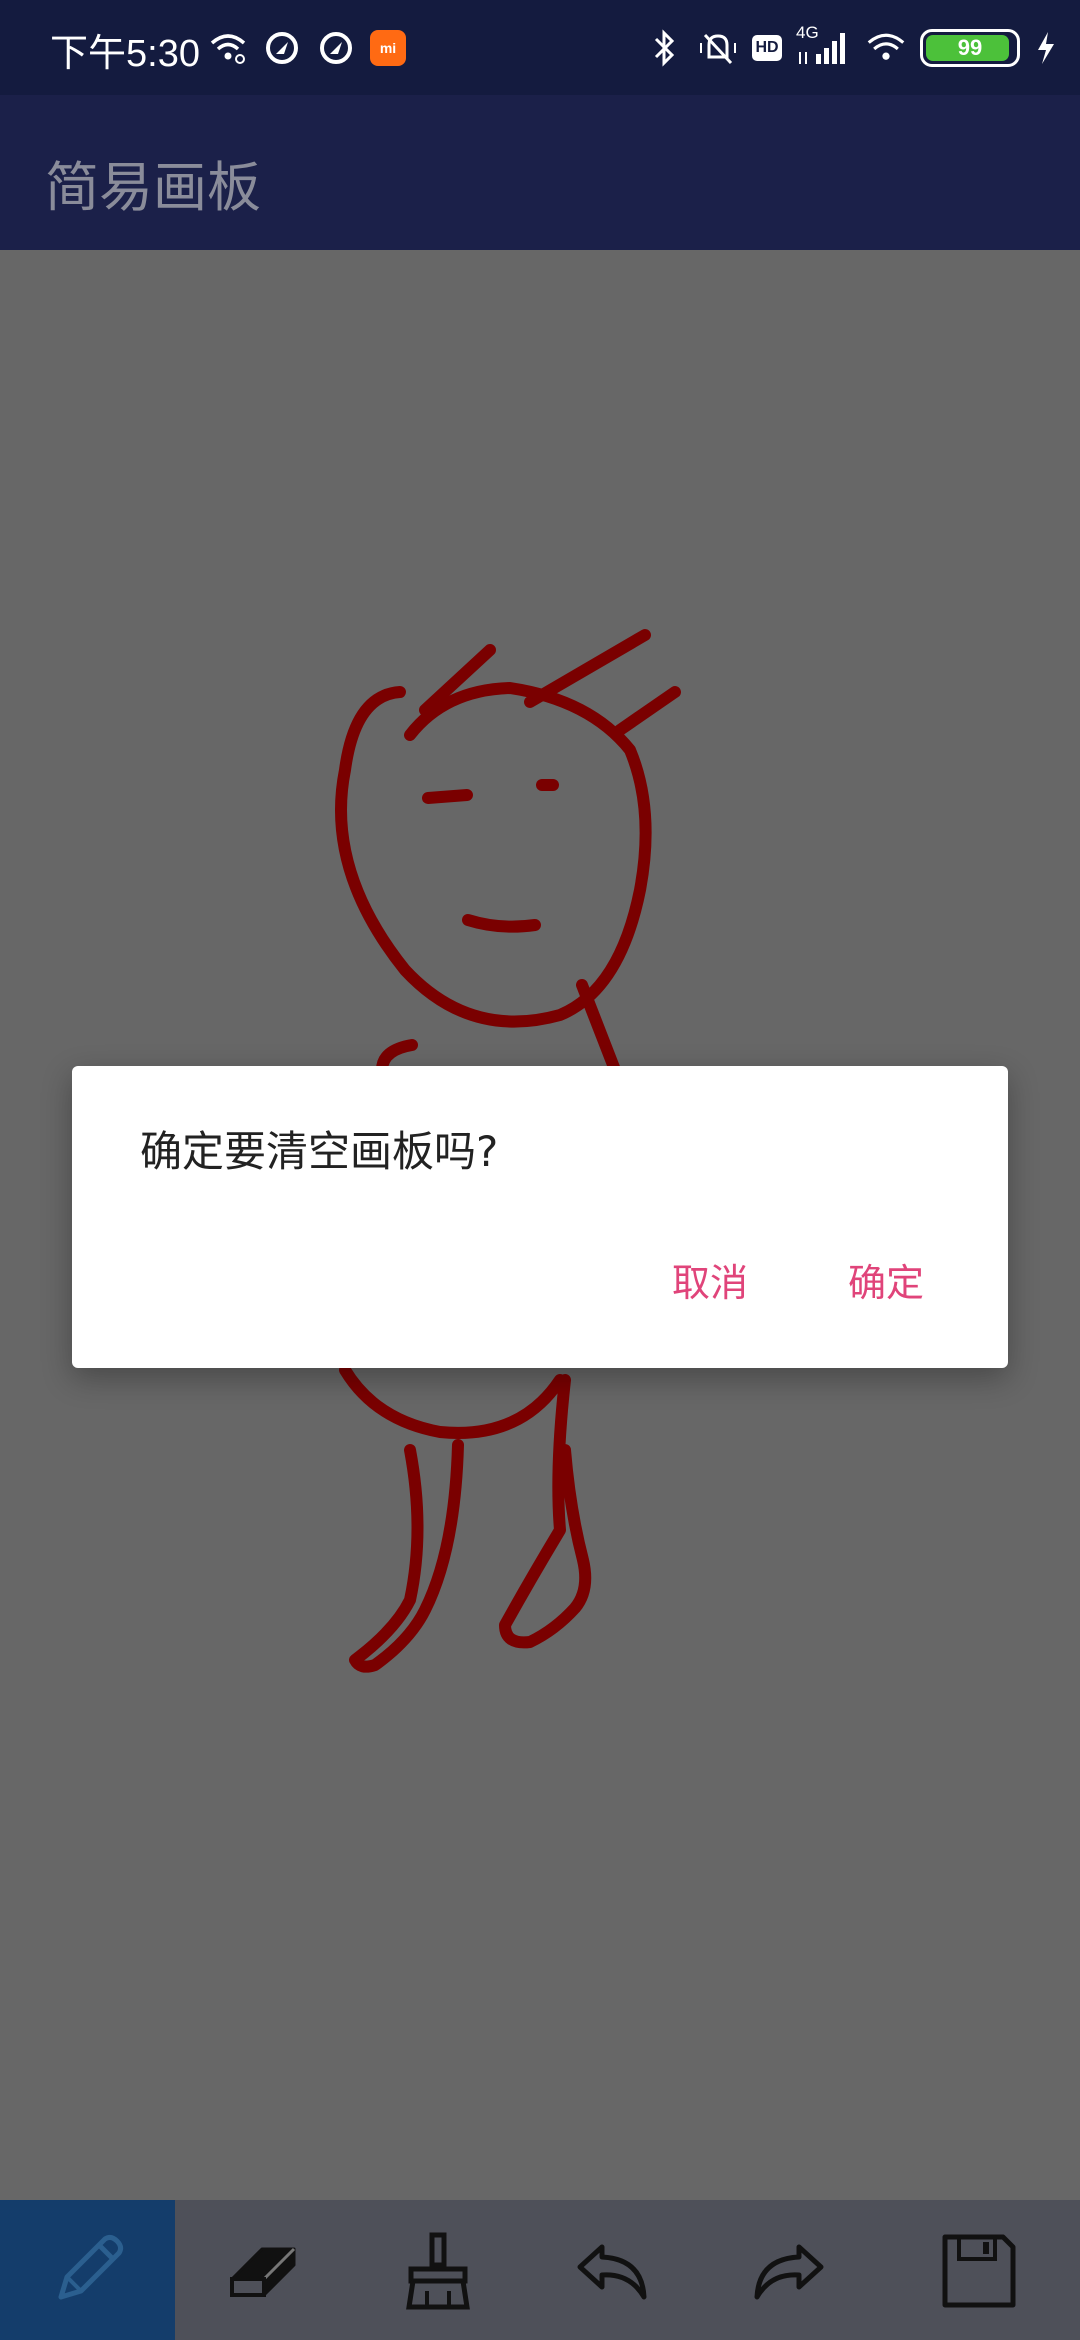 This screenshot has width=1080, height=2340. Describe the element at coordinates (406, 1556) in the screenshot. I see `left-leg` at that location.